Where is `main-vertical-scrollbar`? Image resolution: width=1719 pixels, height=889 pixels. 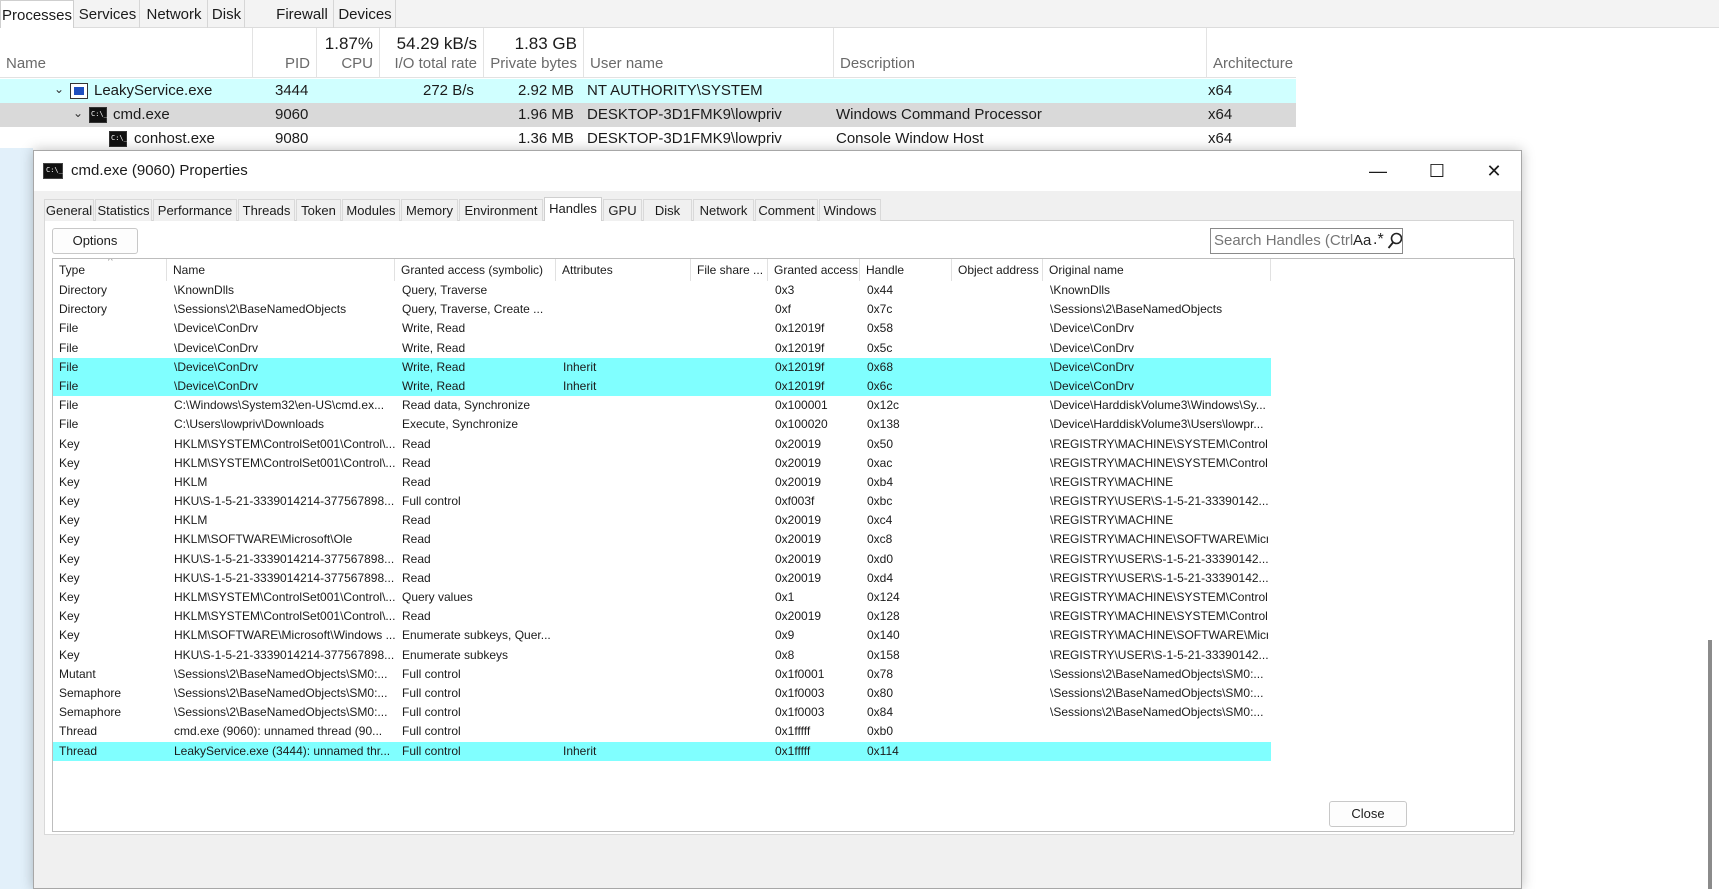
main-vertical-scrollbar is located at coordinates (1710, 764).